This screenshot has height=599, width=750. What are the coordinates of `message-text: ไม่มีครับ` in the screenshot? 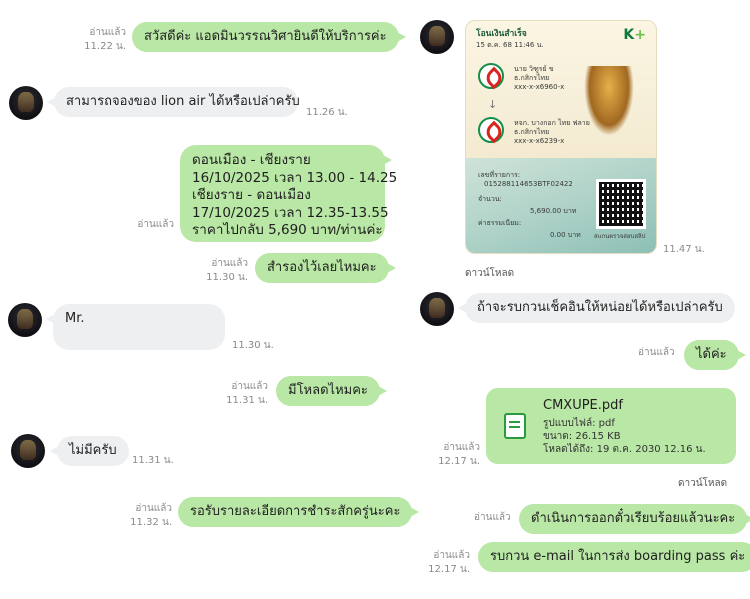 It's located at (93, 450).